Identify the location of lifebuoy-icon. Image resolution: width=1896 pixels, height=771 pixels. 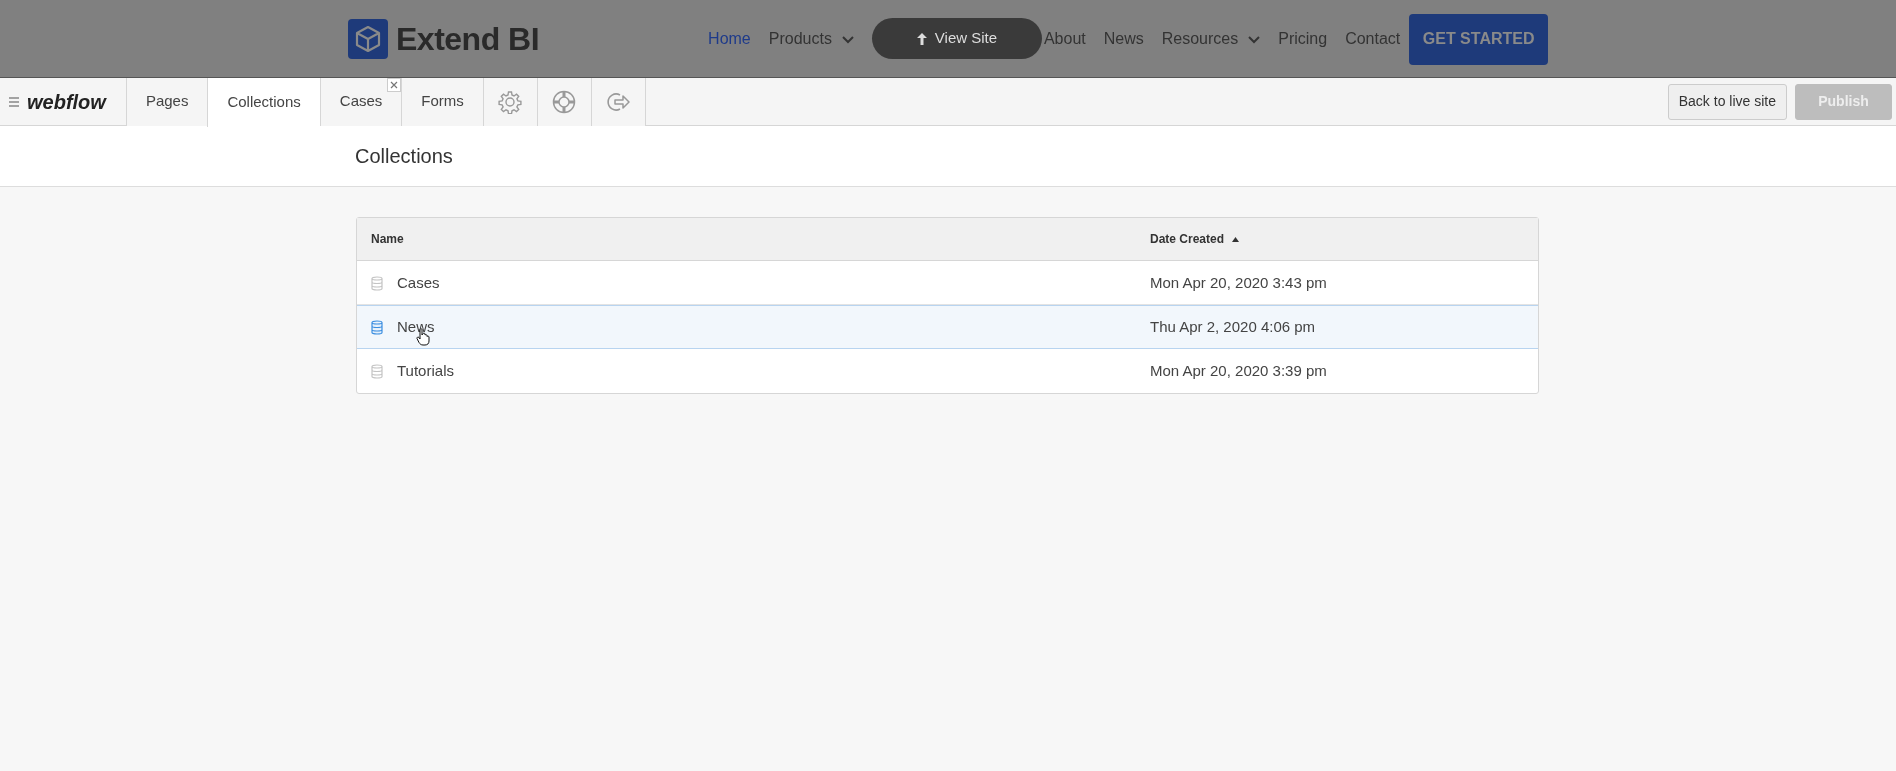
(564, 101).